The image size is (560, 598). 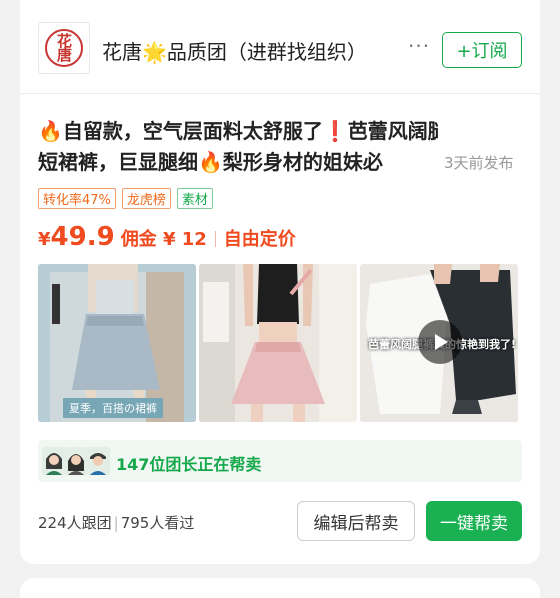 I want to click on pink-skirt-shorts-photo-icon, so click(x=278, y=343).